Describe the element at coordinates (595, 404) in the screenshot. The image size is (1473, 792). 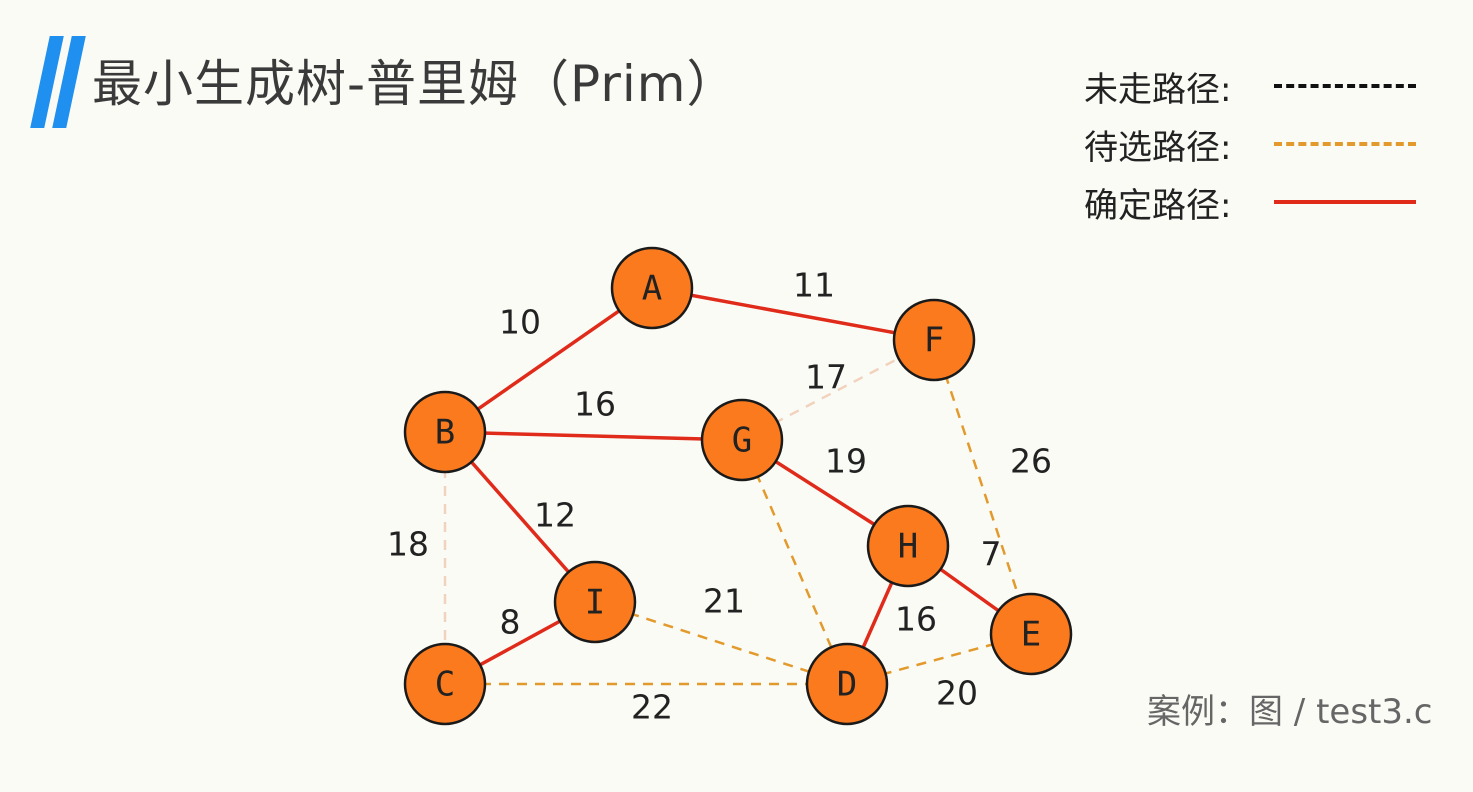
I see `edge-weight-b-g: 16` at that location.